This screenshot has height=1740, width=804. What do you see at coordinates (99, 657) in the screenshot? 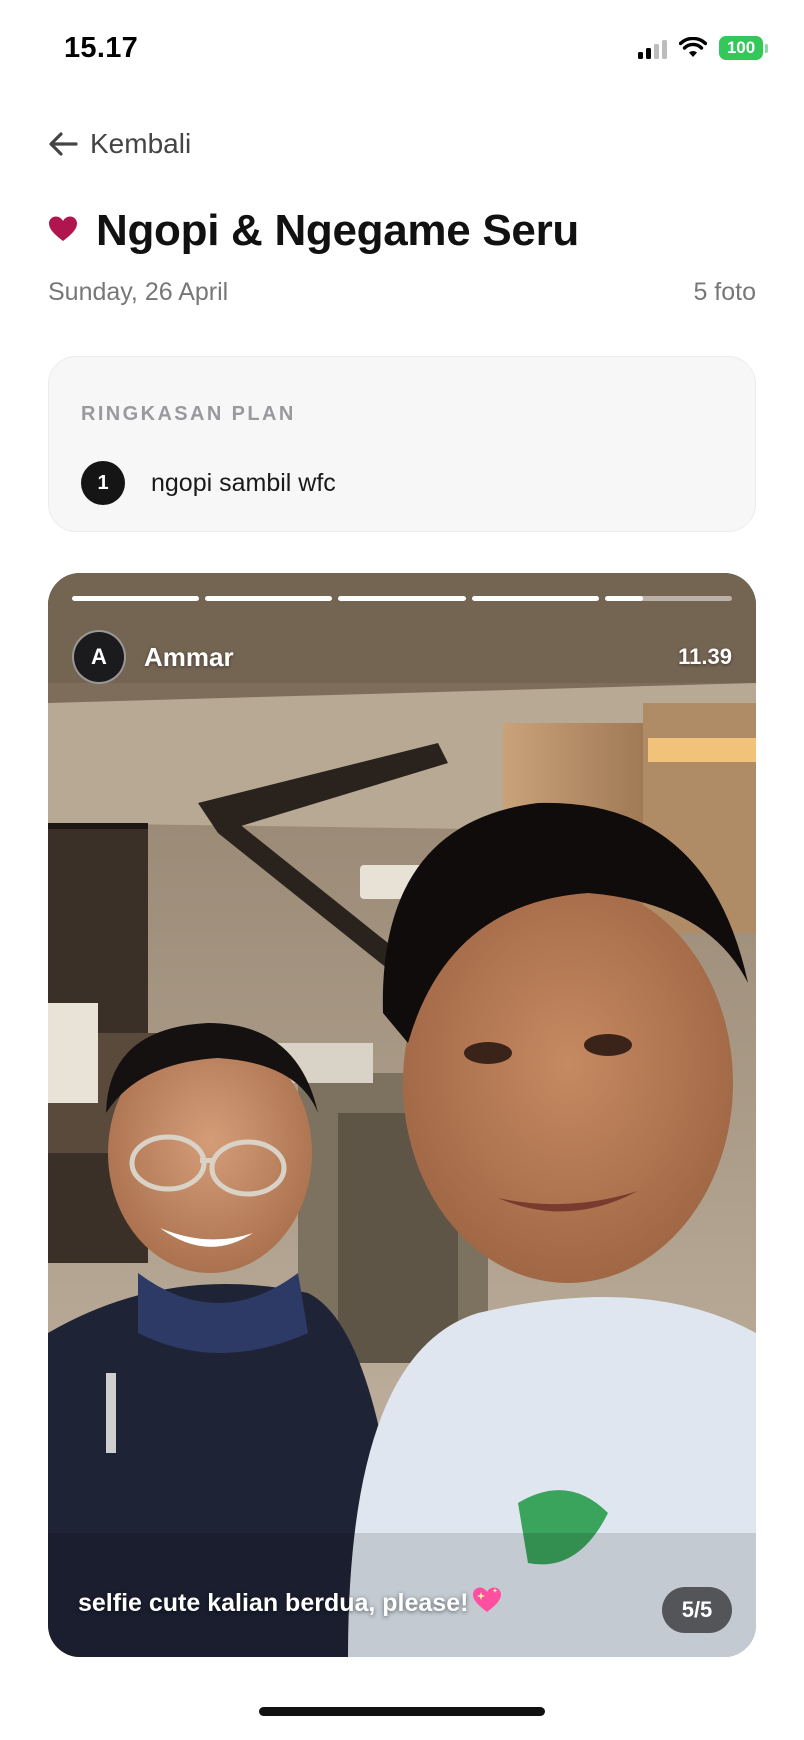
I see `avatar: A` at bounding box center [99, 657].